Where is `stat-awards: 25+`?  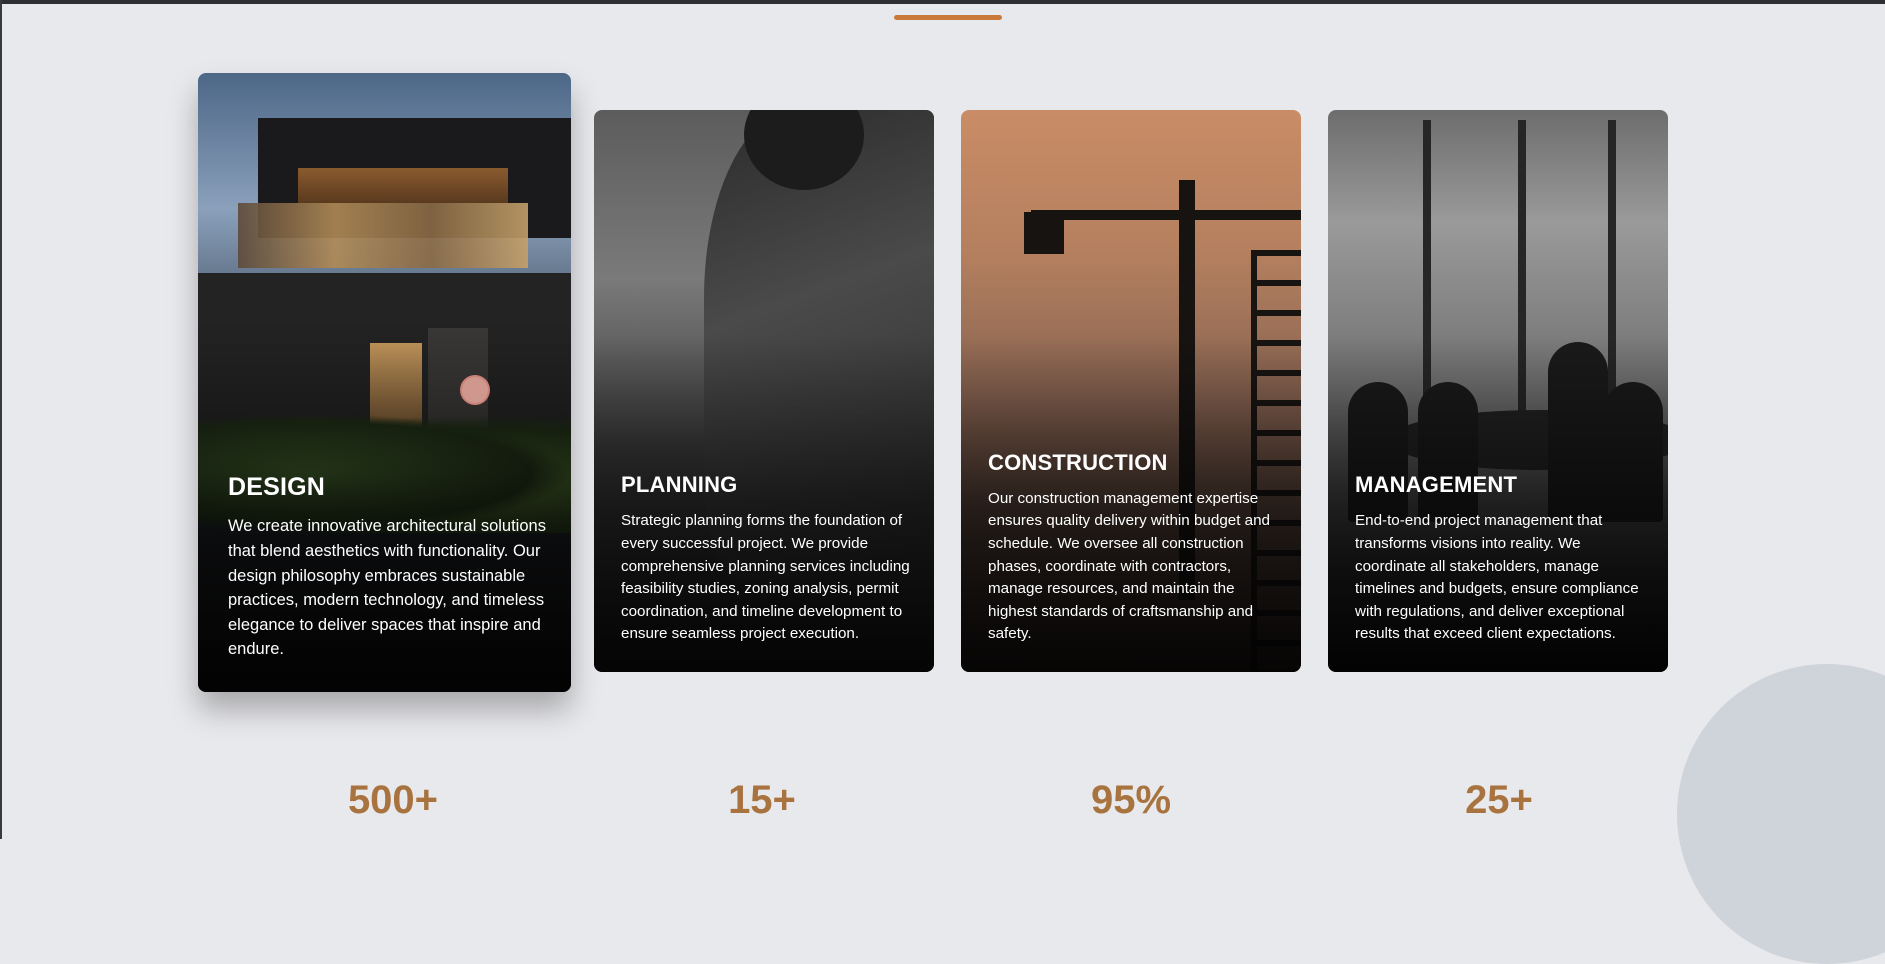
stat-awards: 25+ is located at coordinates (1499, 800).